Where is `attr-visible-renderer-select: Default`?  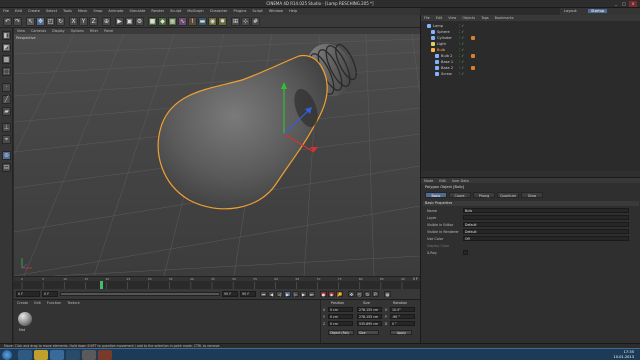
attr-visible-renderer-select: Default is located at coordinates (546, 231).